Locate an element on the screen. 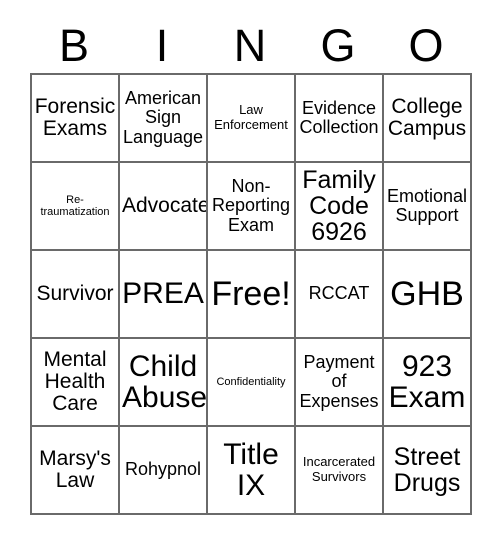  bingo-cell-o3: GHB is located at coordinates (428, 295).